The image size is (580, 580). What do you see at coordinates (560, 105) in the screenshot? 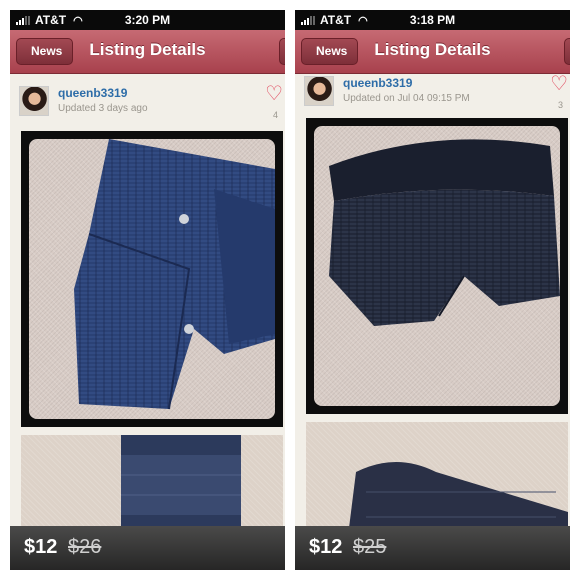
I see `like-count: 3` at bounding box center [560, 105].